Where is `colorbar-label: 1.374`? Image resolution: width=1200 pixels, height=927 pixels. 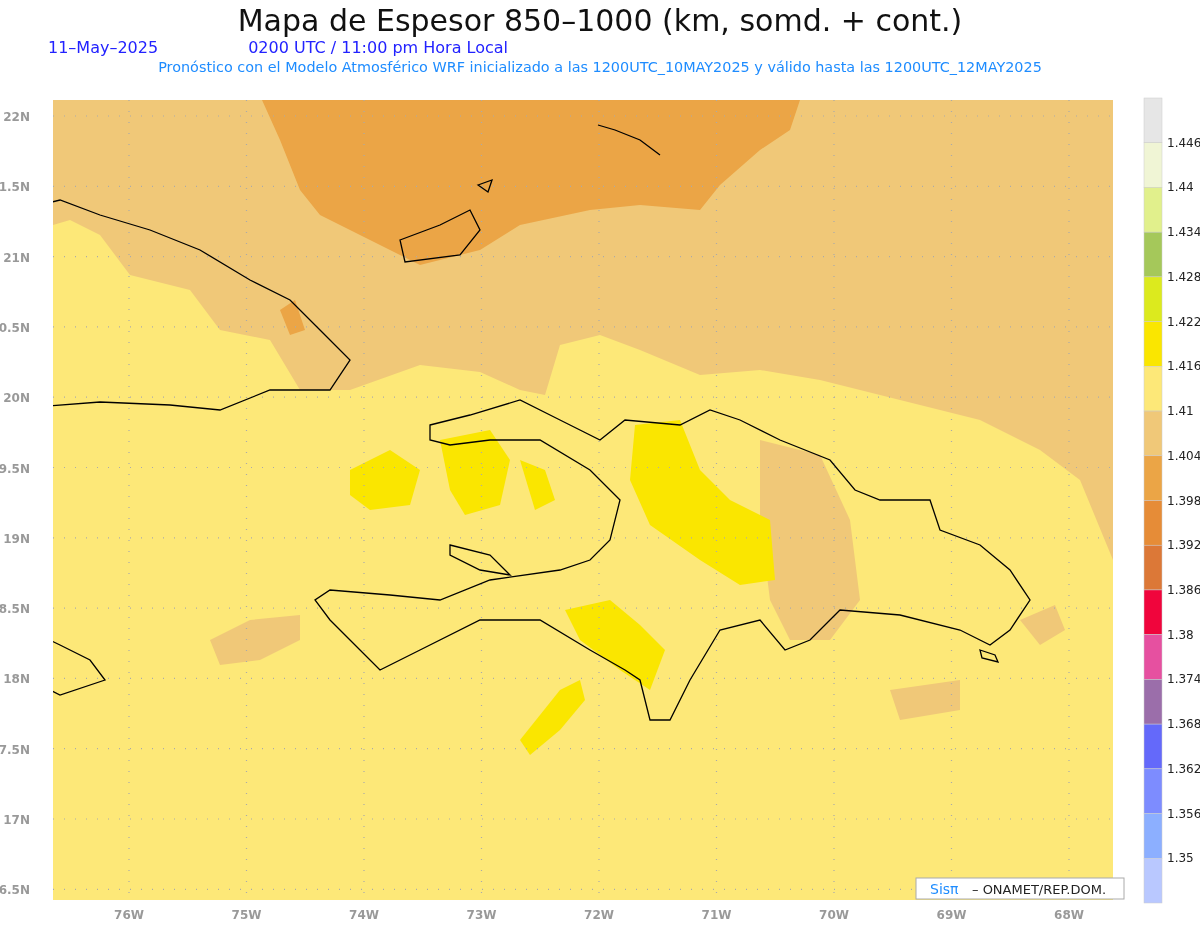 colorbar-label: 1.374 is located at coordinates (1183, 679).